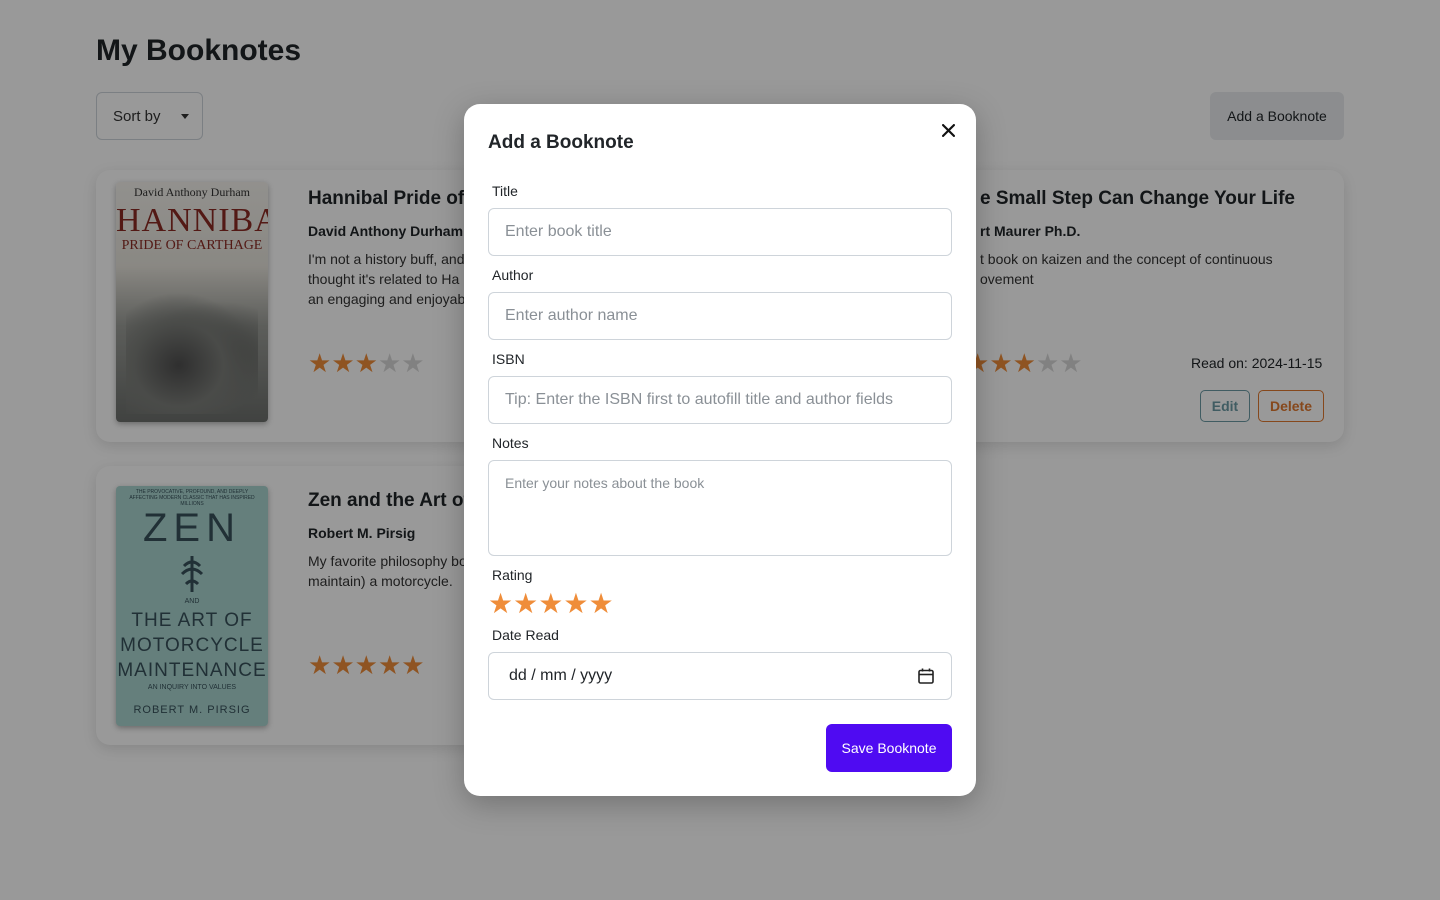 This screenshot has height=900, width=1440. I want to click on isbn-label: ISBN, so click(508, 359).